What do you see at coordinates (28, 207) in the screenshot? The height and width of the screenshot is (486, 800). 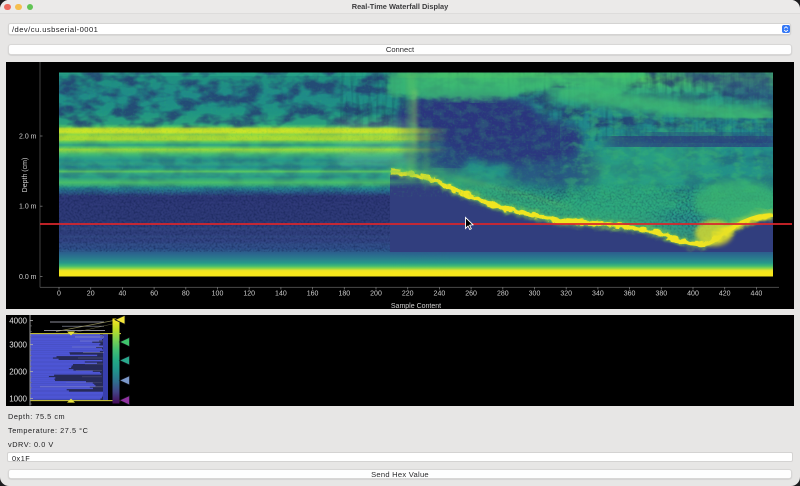 I see `svg-text: 1.0 m` at bounding box center [28, 207].